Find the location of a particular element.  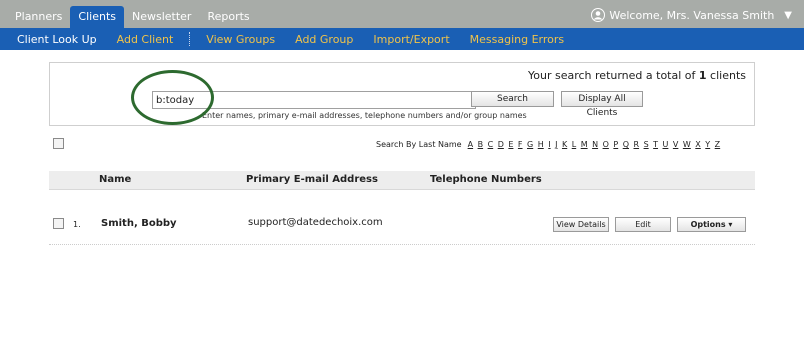

row-index: 1. is located at coordinates (77, 224).